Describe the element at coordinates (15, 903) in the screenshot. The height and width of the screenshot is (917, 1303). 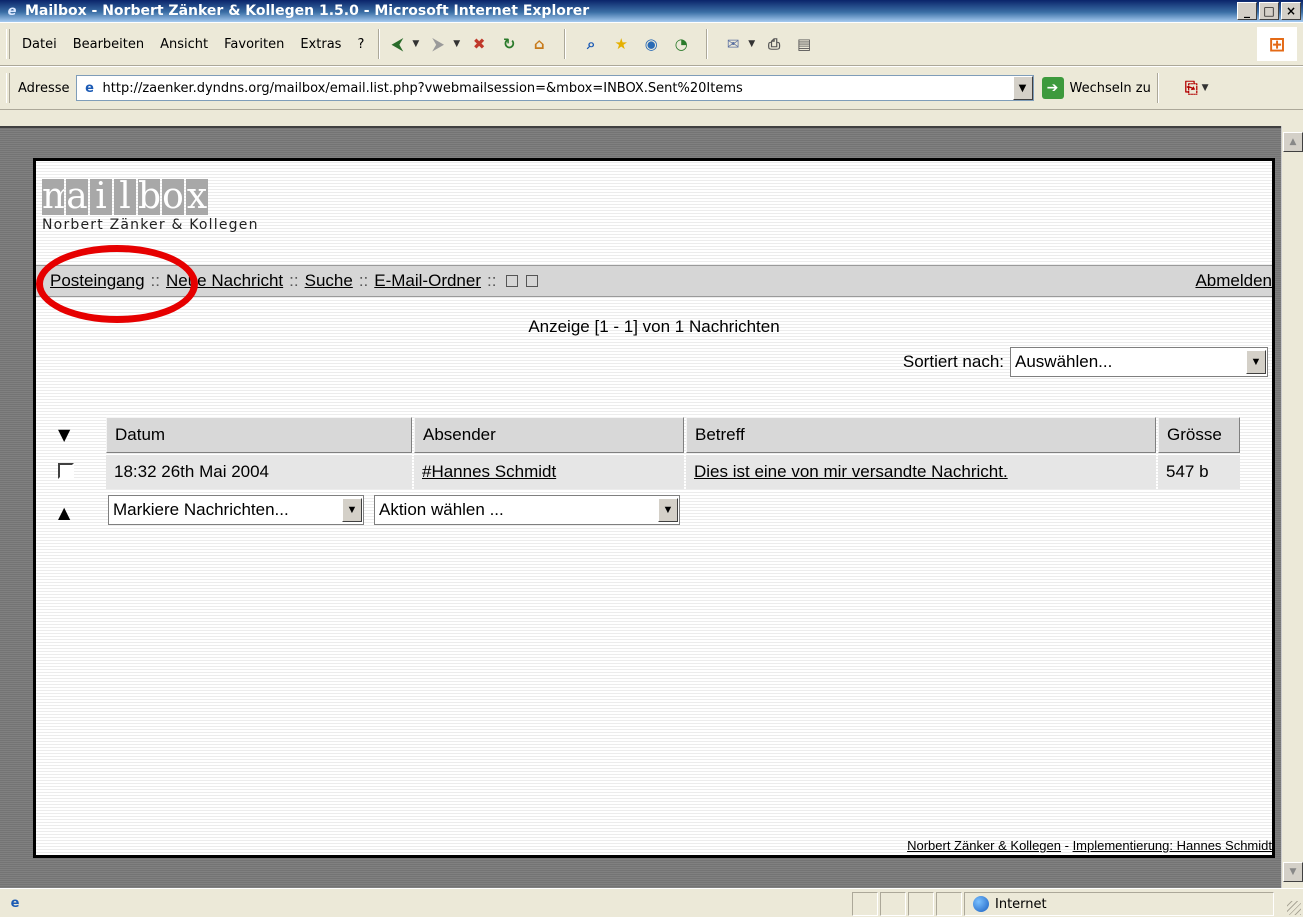
I see `page-status-icon: e` at that location.